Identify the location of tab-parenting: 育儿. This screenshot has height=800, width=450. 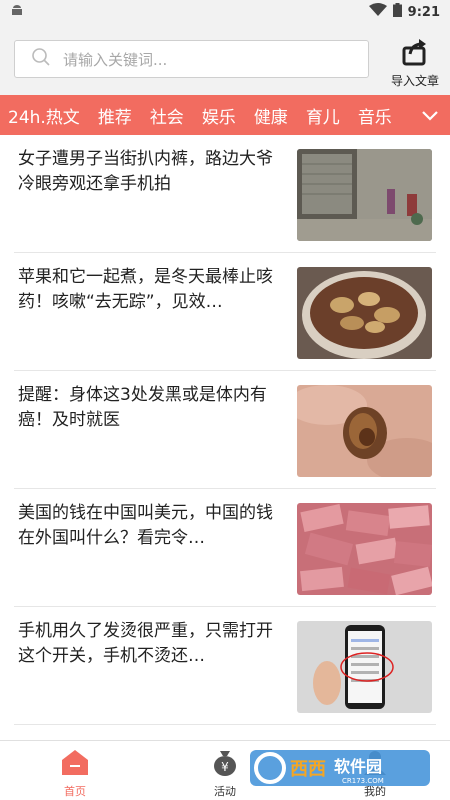
(318, 115).